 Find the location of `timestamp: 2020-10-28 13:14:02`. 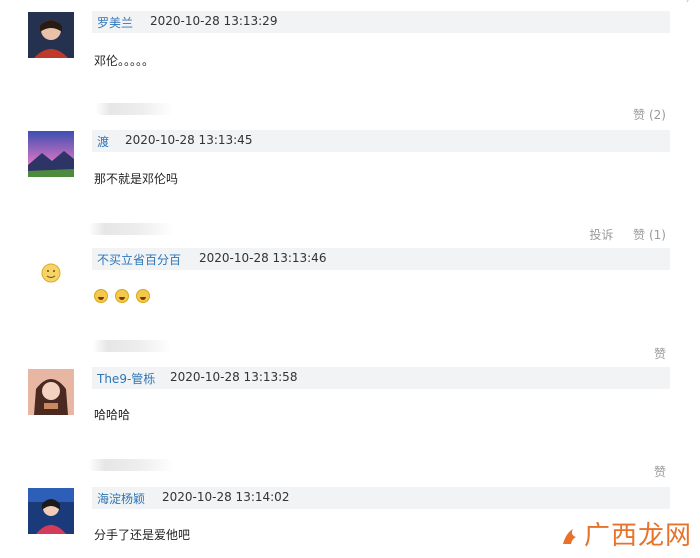

timestamp: 2020-10-28 13:14:02 is located at coordinates (226, 497).